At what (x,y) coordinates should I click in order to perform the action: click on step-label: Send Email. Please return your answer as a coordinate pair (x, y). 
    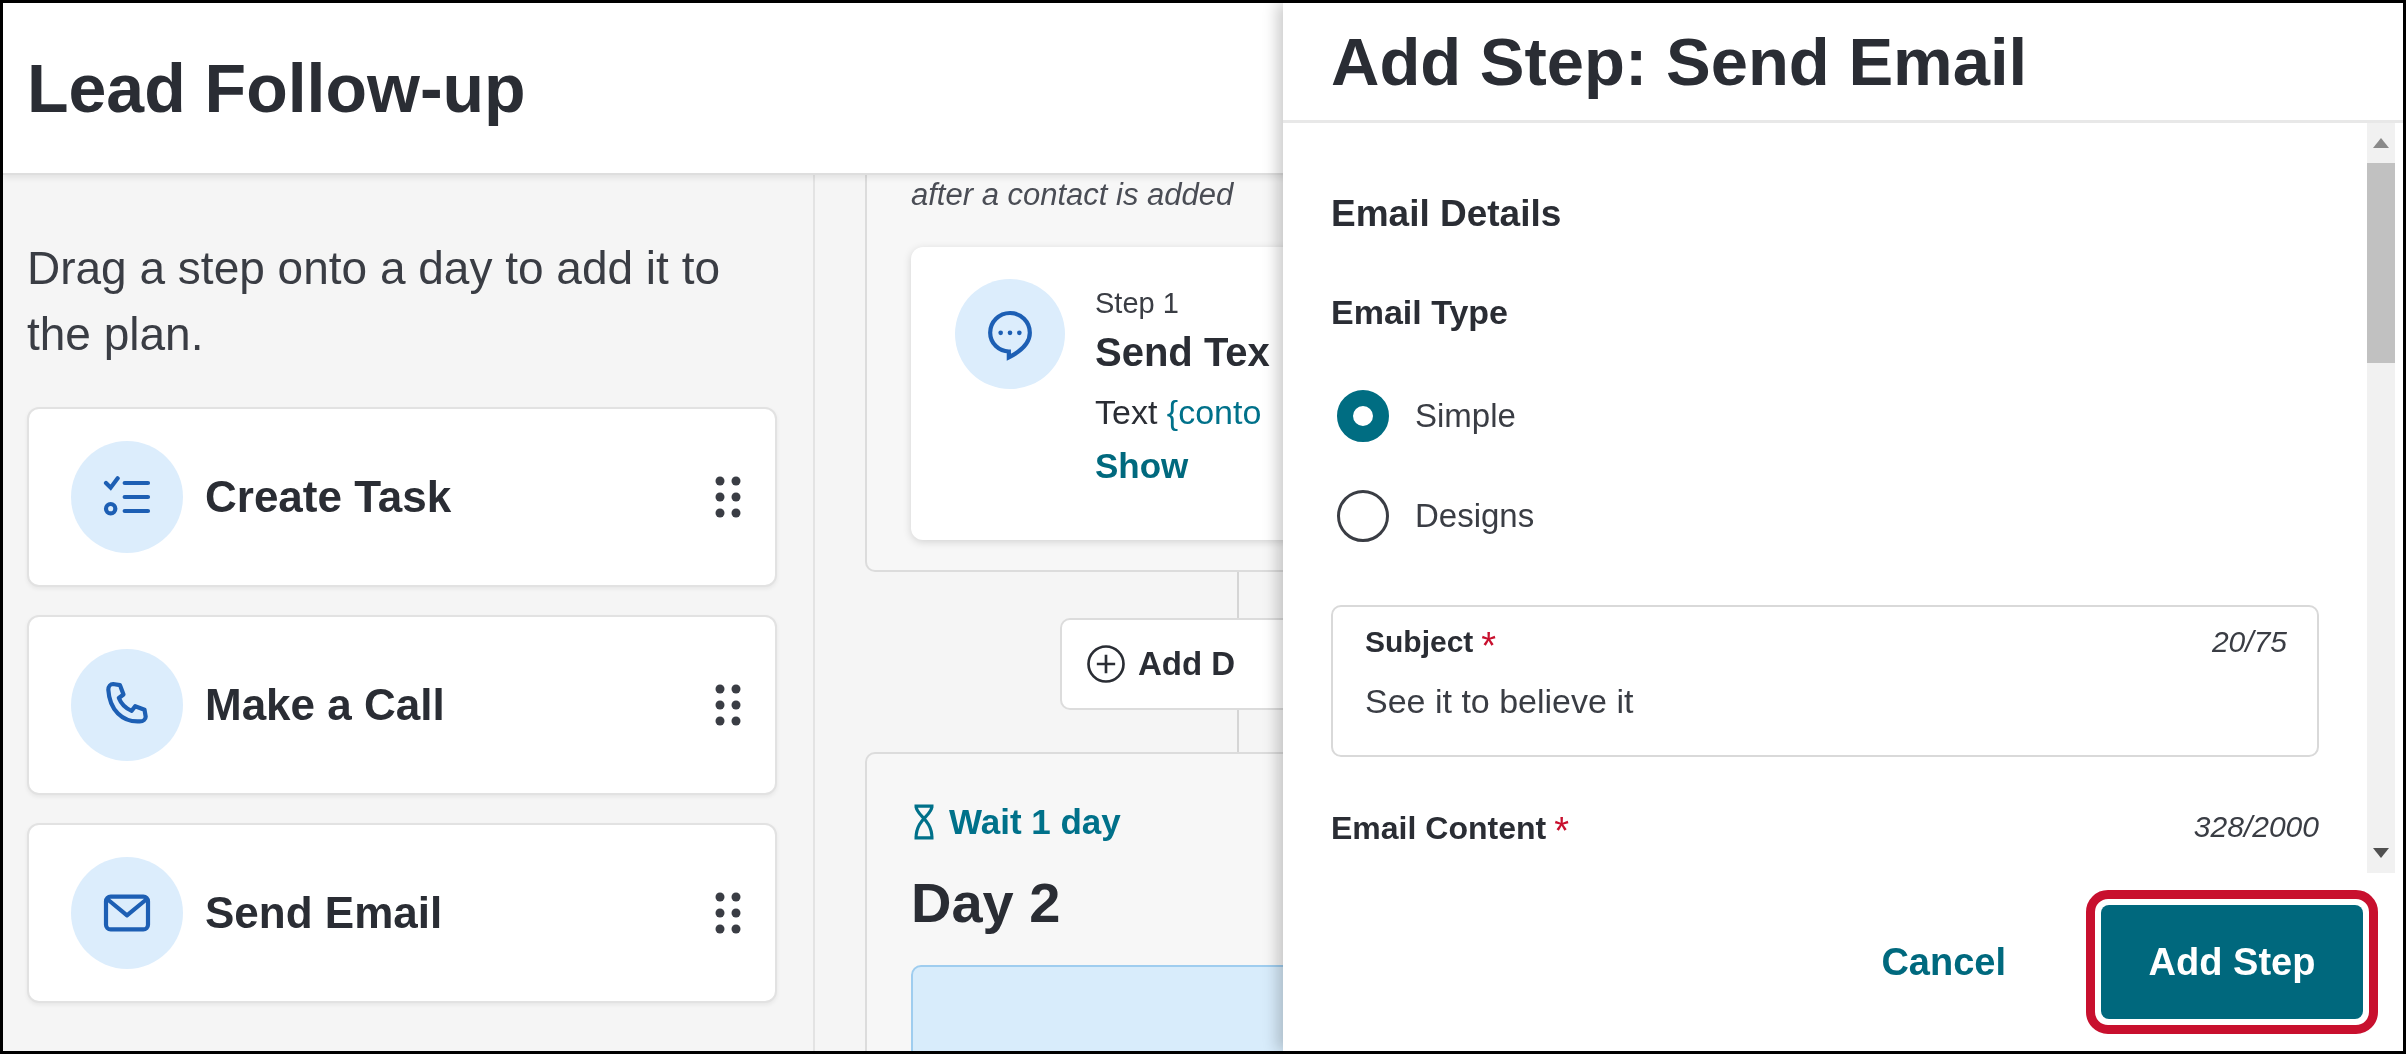
    Looking at the image, I should click on (324, 913).